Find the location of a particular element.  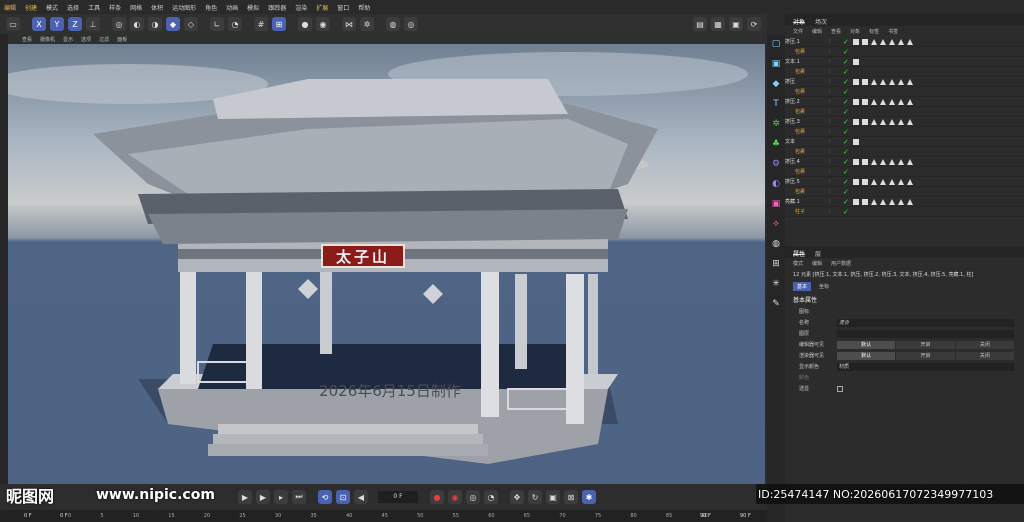

menu-file: 文件 is located at coordinates (798, 31).